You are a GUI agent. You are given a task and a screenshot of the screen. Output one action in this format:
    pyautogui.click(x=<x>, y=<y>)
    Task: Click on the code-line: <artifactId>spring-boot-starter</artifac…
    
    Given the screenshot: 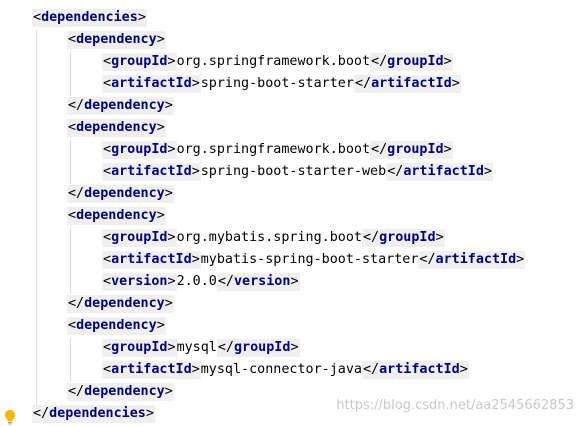 What is the action you would take?
    pyautogui.click(x=281, y=85)
    